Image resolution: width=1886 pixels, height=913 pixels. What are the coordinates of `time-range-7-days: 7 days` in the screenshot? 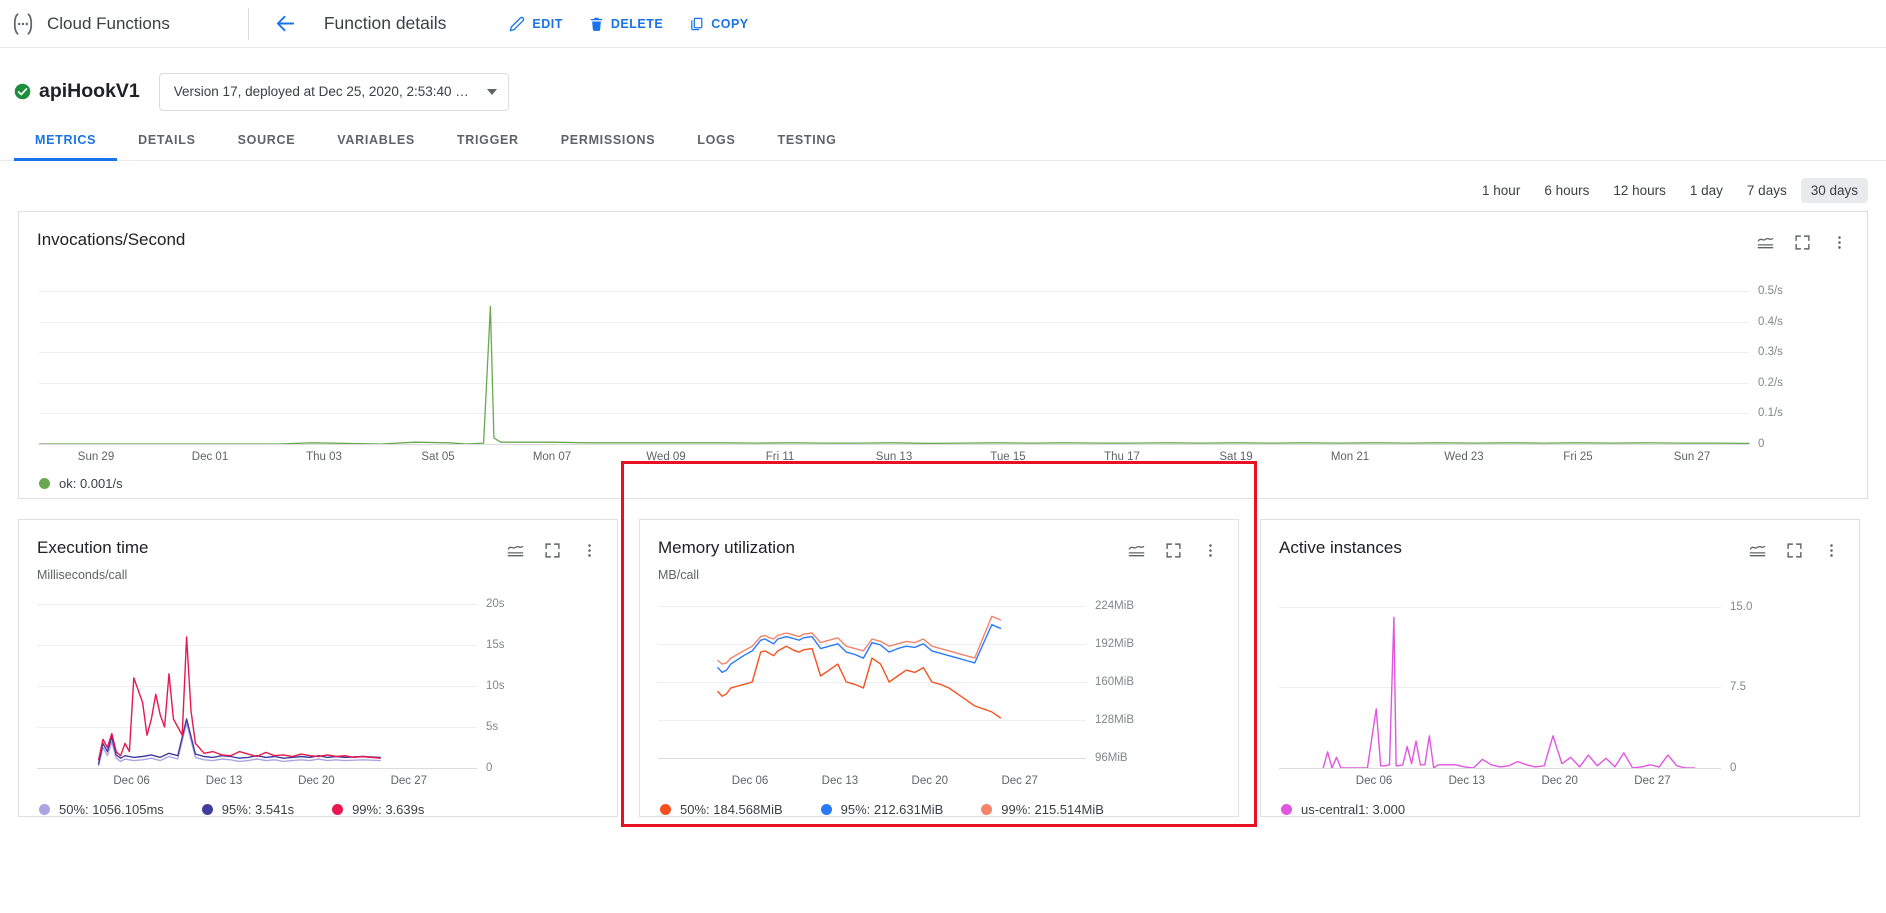 It's located at (1767, 190).